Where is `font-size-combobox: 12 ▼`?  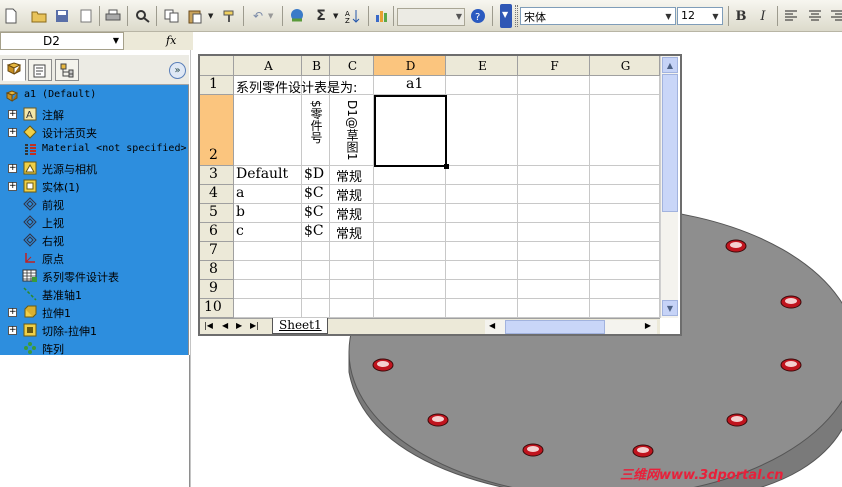 font-size-combobox: 12 ▼ is located at coordinates (700, 16).